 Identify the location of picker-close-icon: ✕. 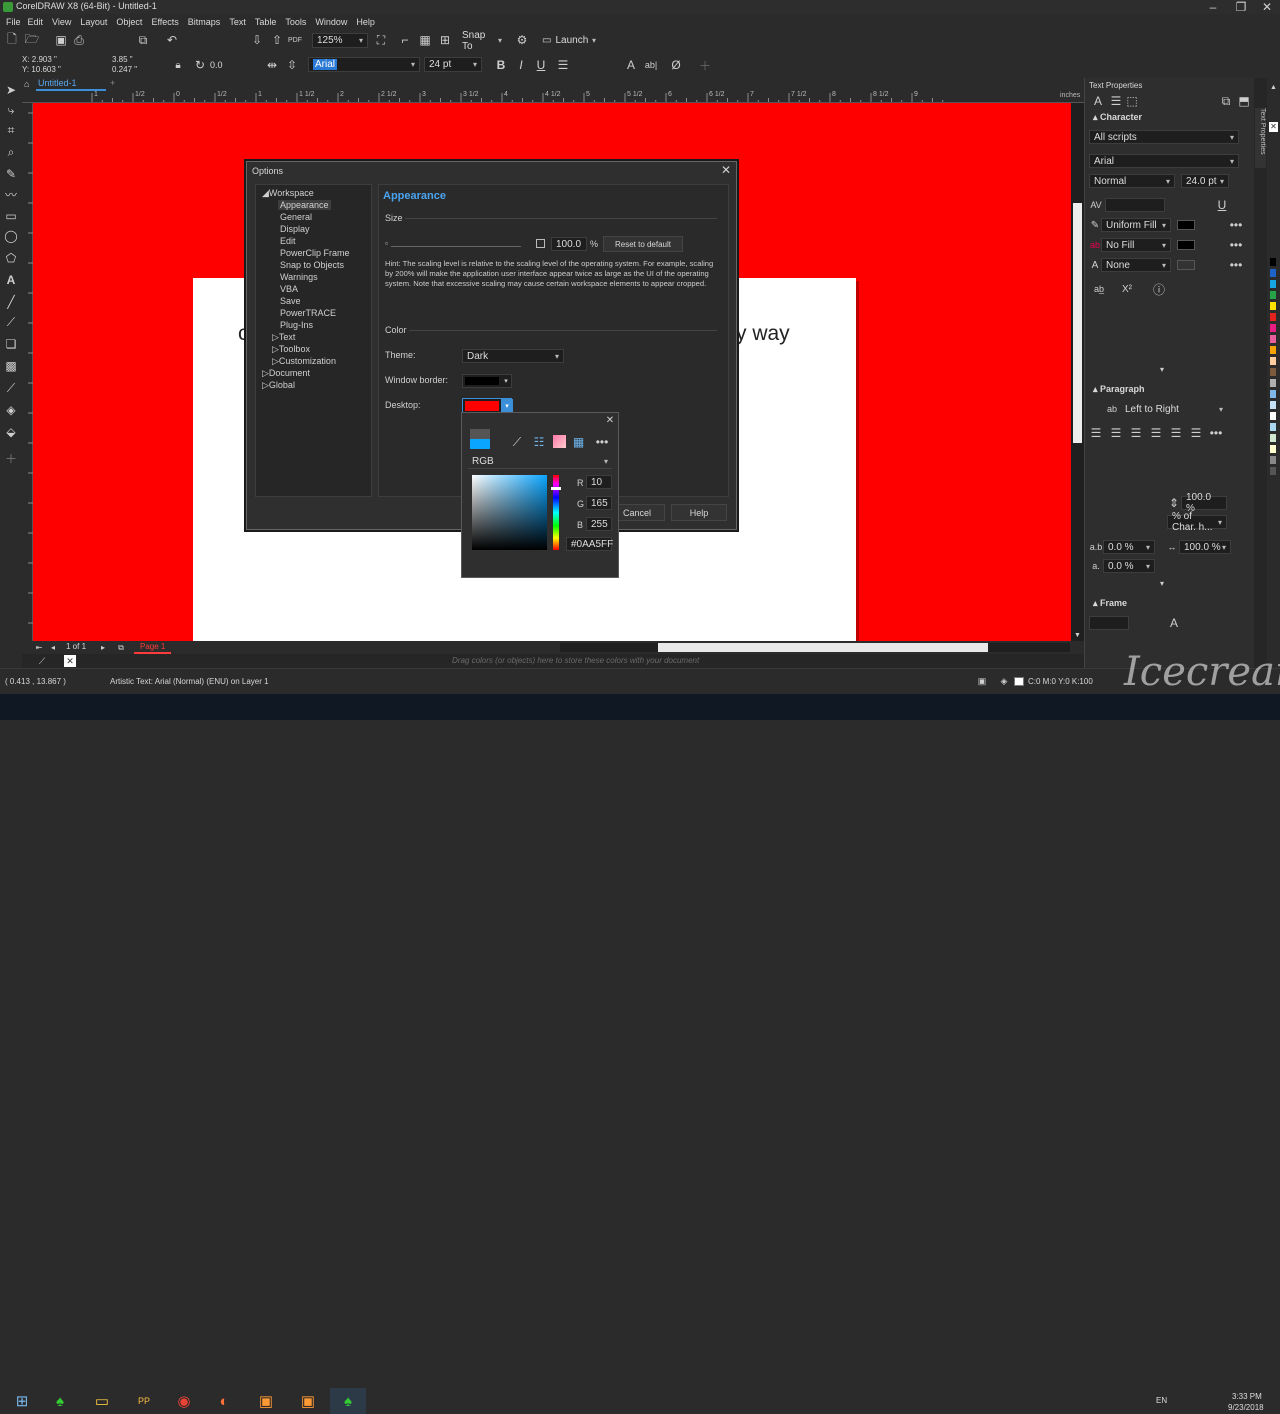
(610, 420).